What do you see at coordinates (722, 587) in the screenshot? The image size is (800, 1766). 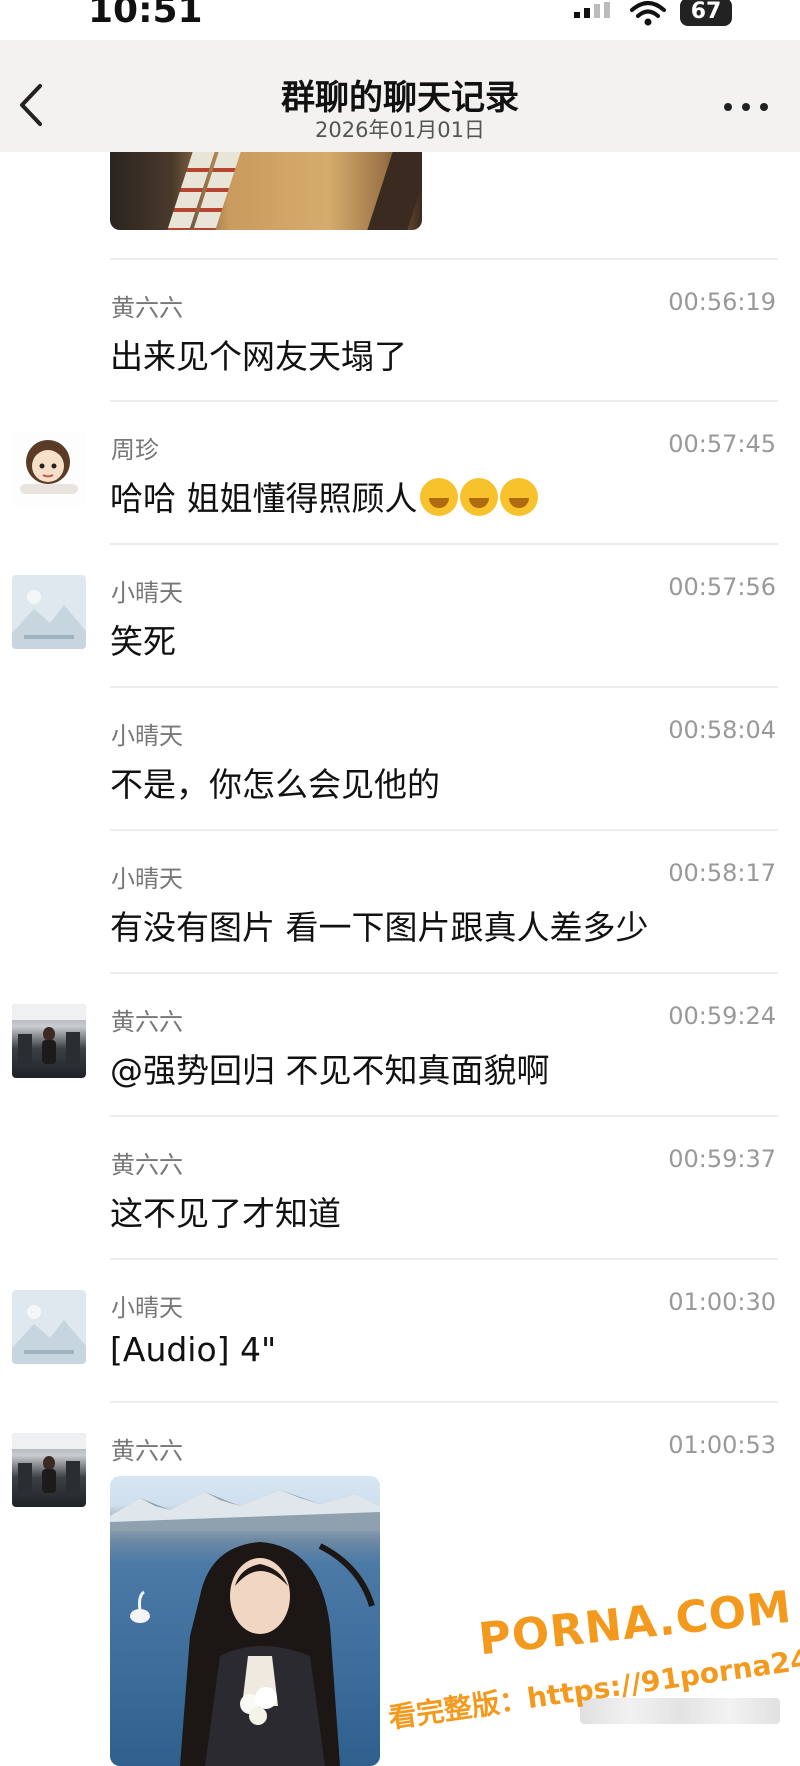 I see `message-time: 00:57:56` at bounding box center [722, 587].